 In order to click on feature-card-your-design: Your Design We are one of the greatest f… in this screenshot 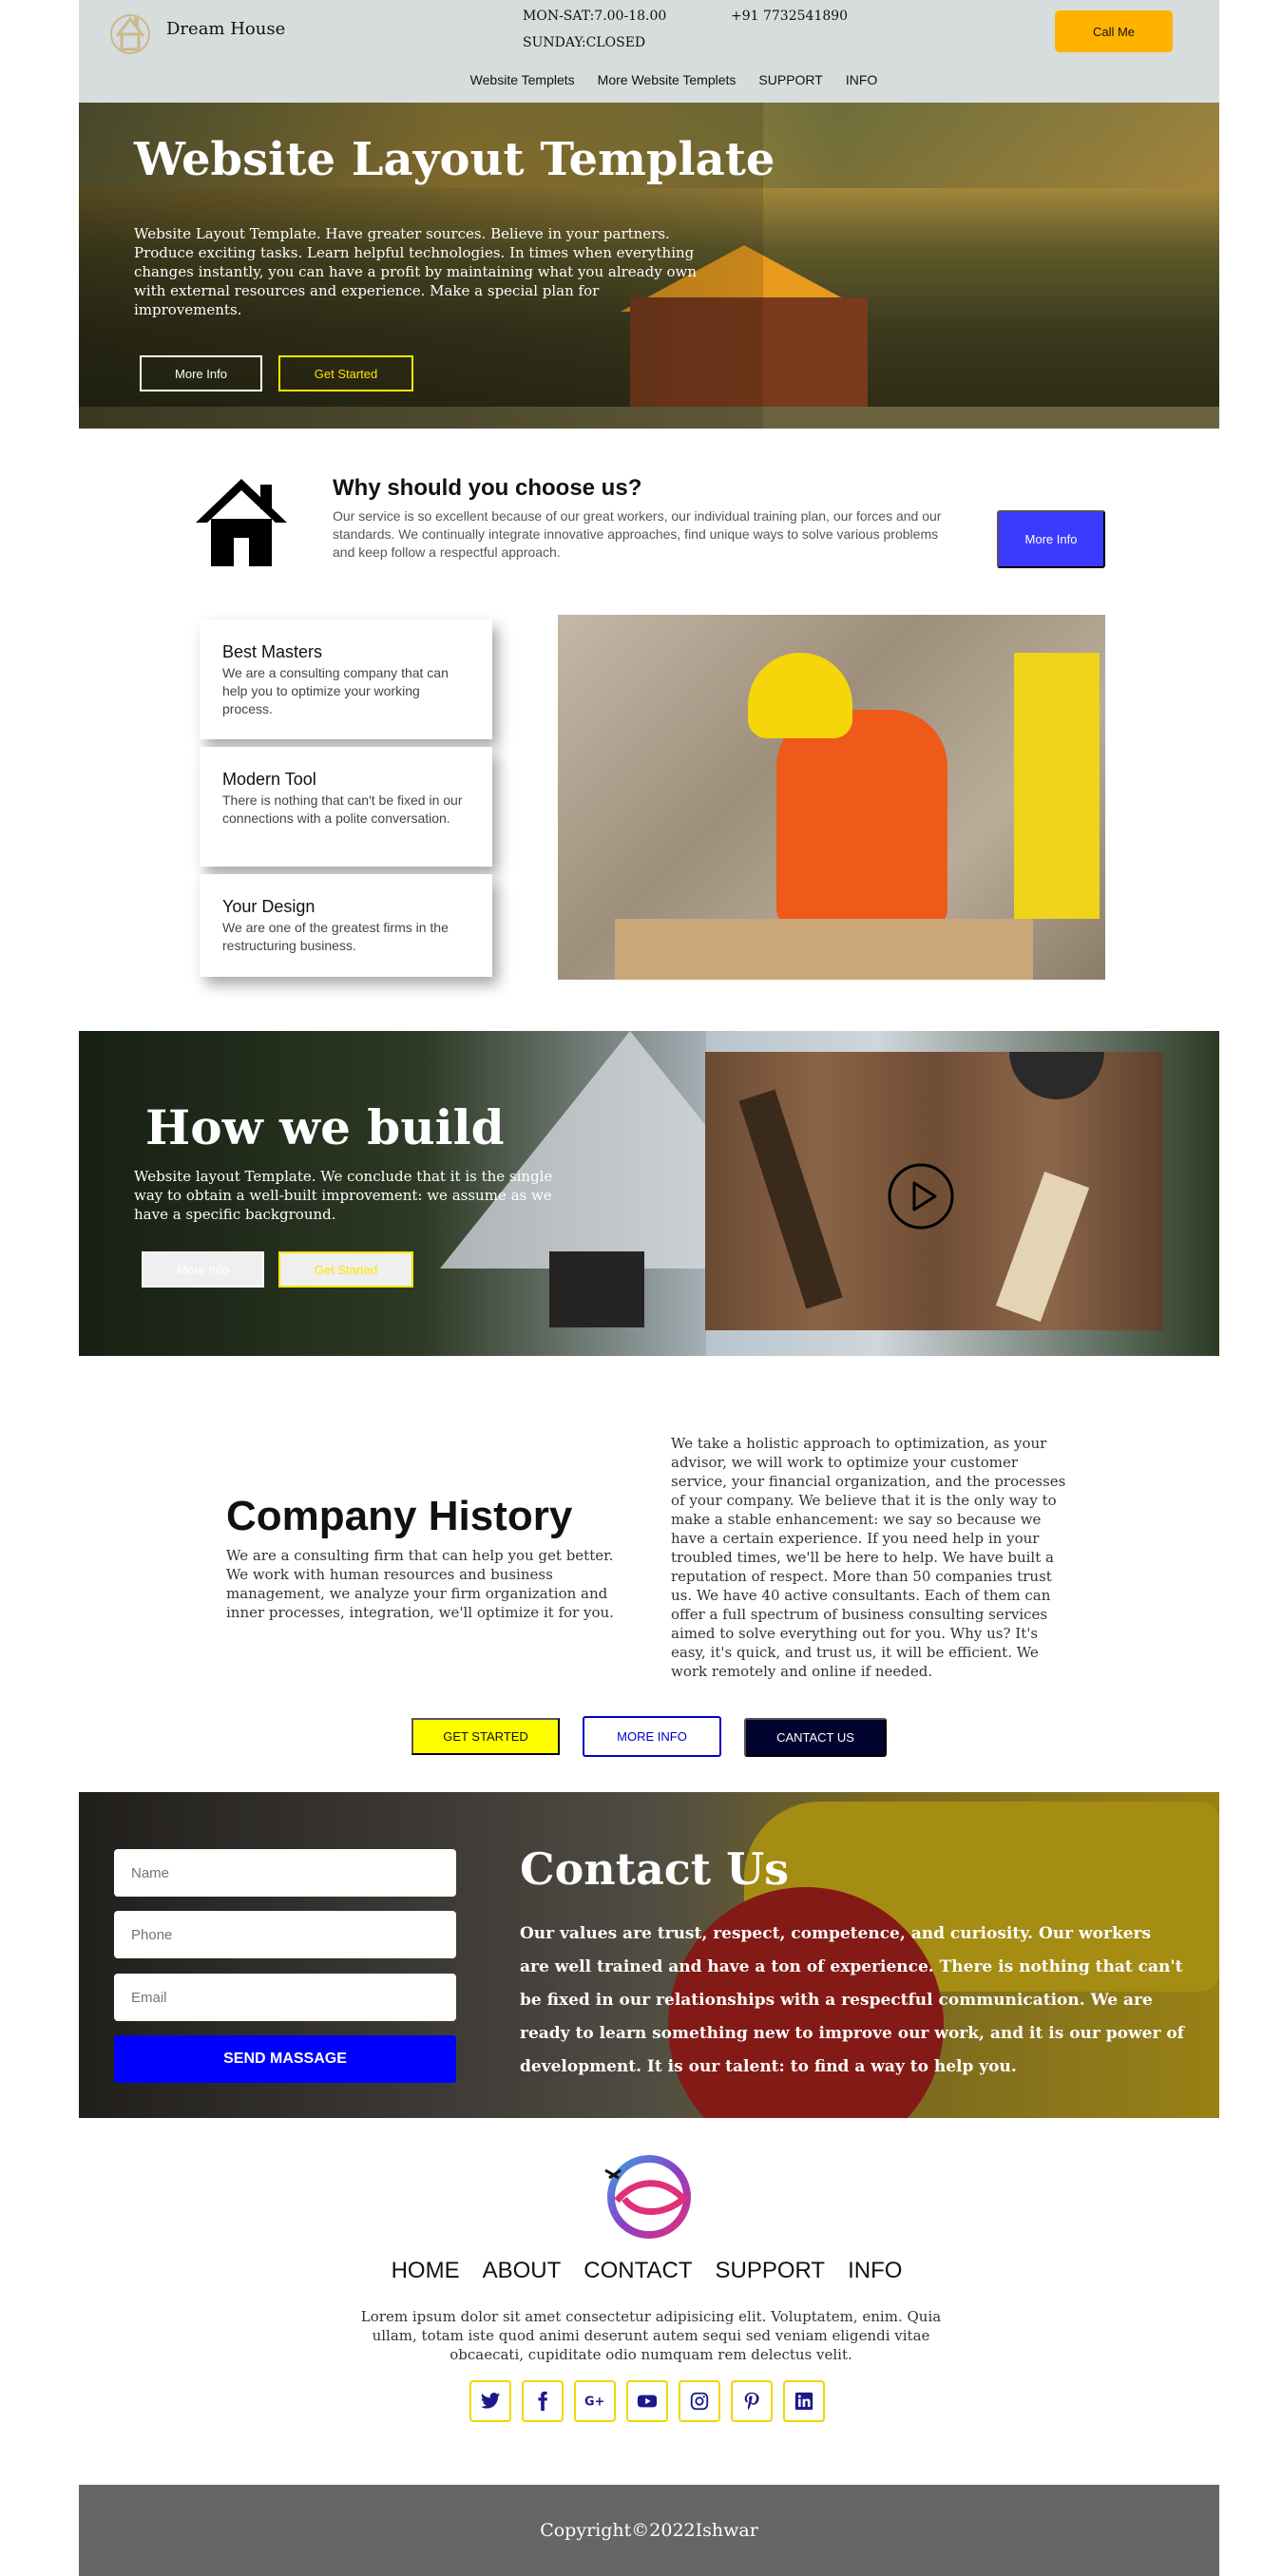, I will do `click(346, 925)`.